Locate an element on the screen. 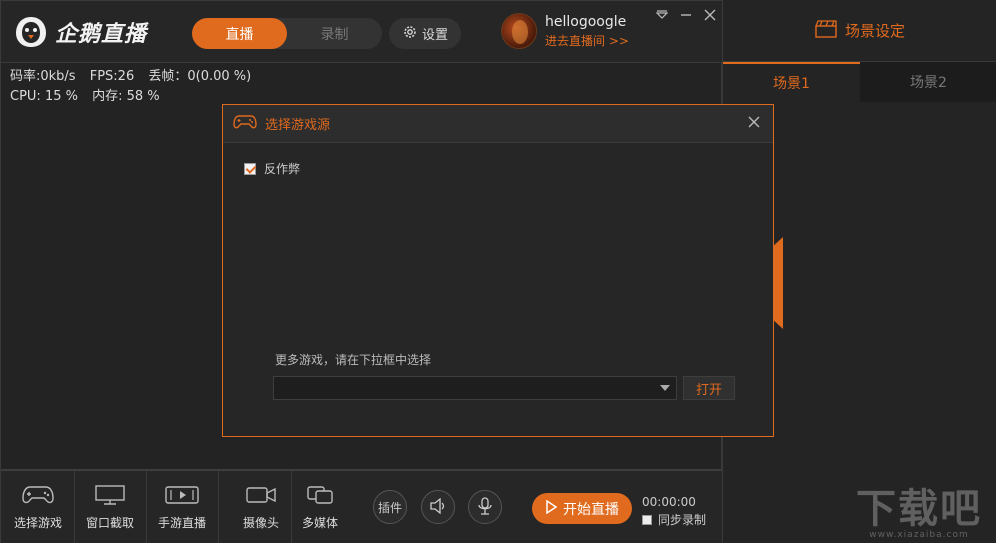 This screenshot has width=996, height=543. camera-icon is located at coordinates (261, 496).